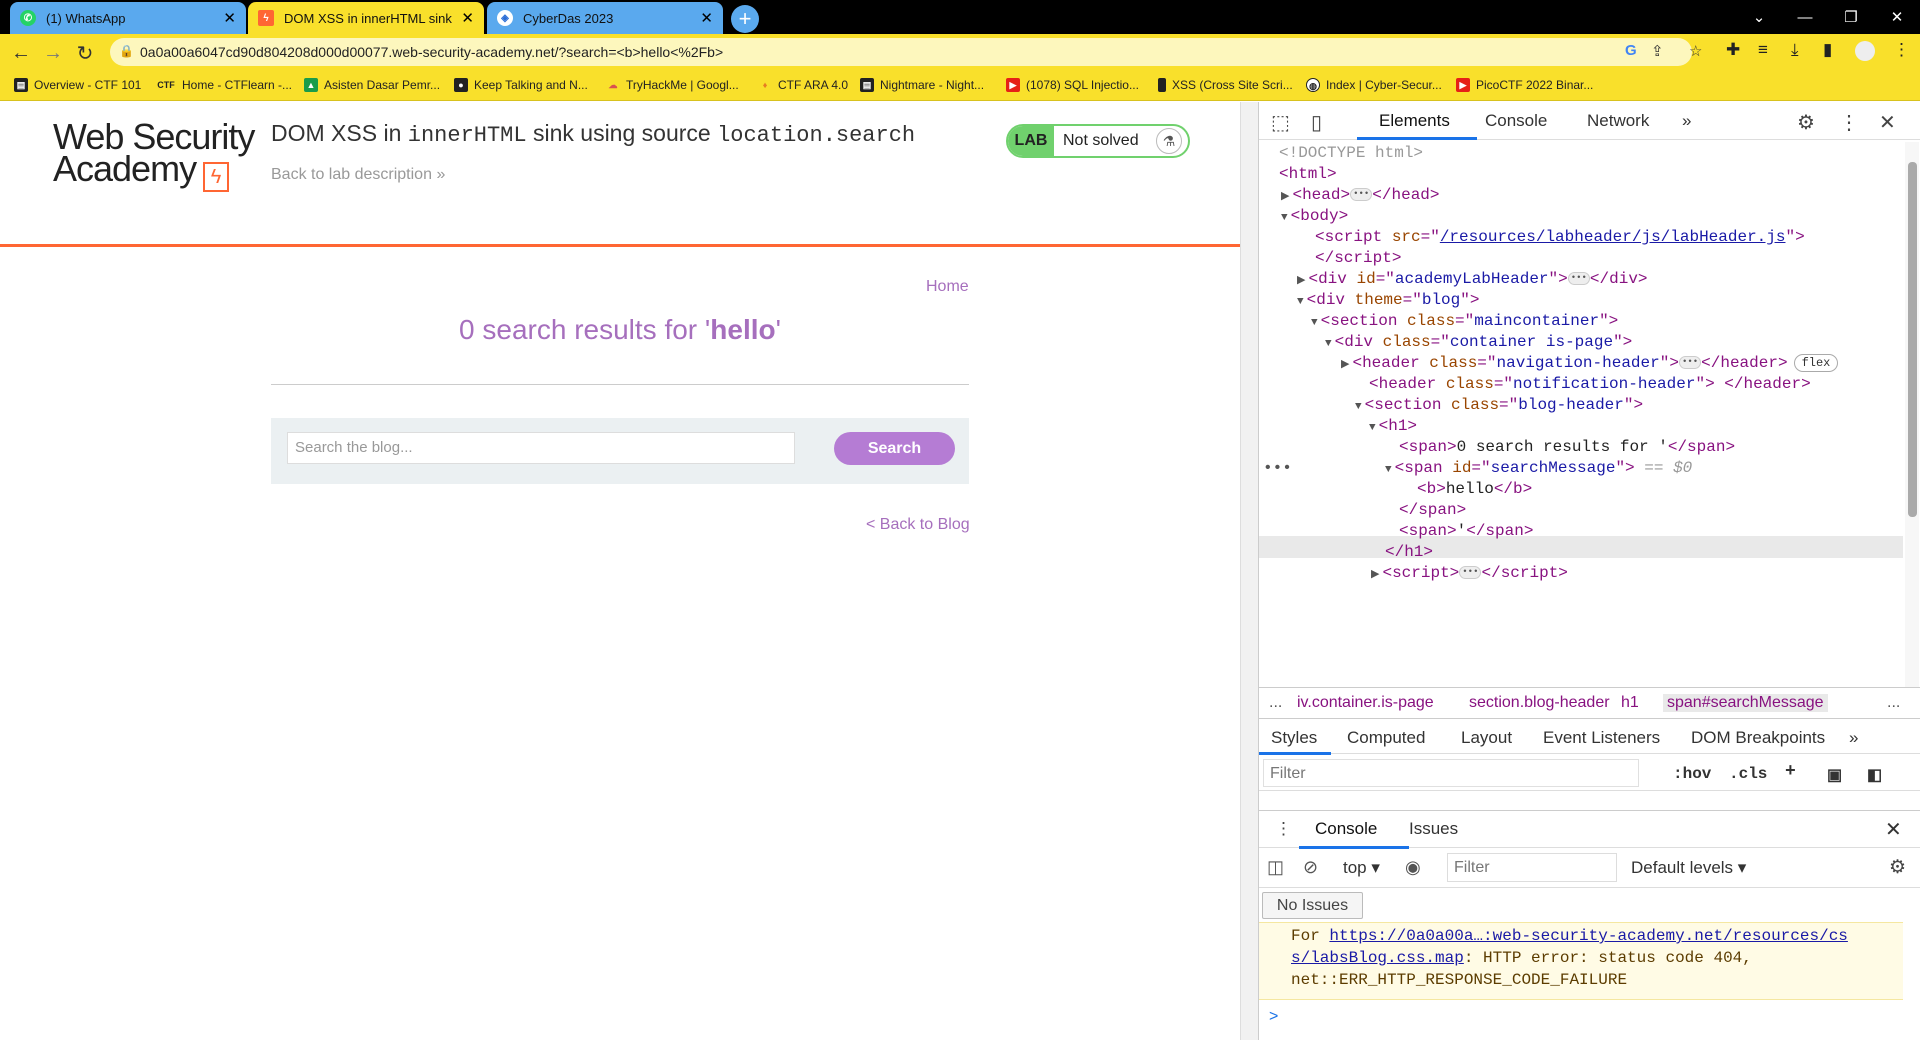 This screenshot has height=1040, width=1920. Describe the element at coordinates (1316, 122) in the screenshot. I see `device-toolbar-icon: ▯` at that location.